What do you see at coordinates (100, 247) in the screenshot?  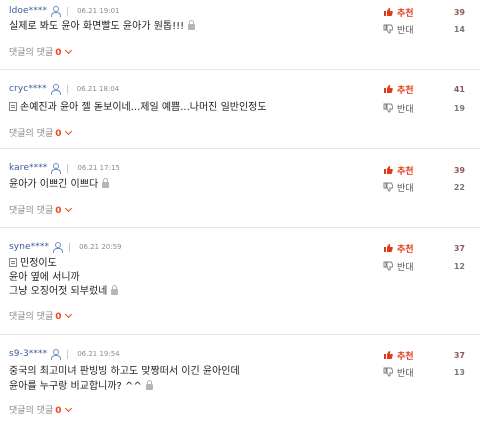 I see `comment-date: 06.21 20:59` at bounding box center [100, 247].